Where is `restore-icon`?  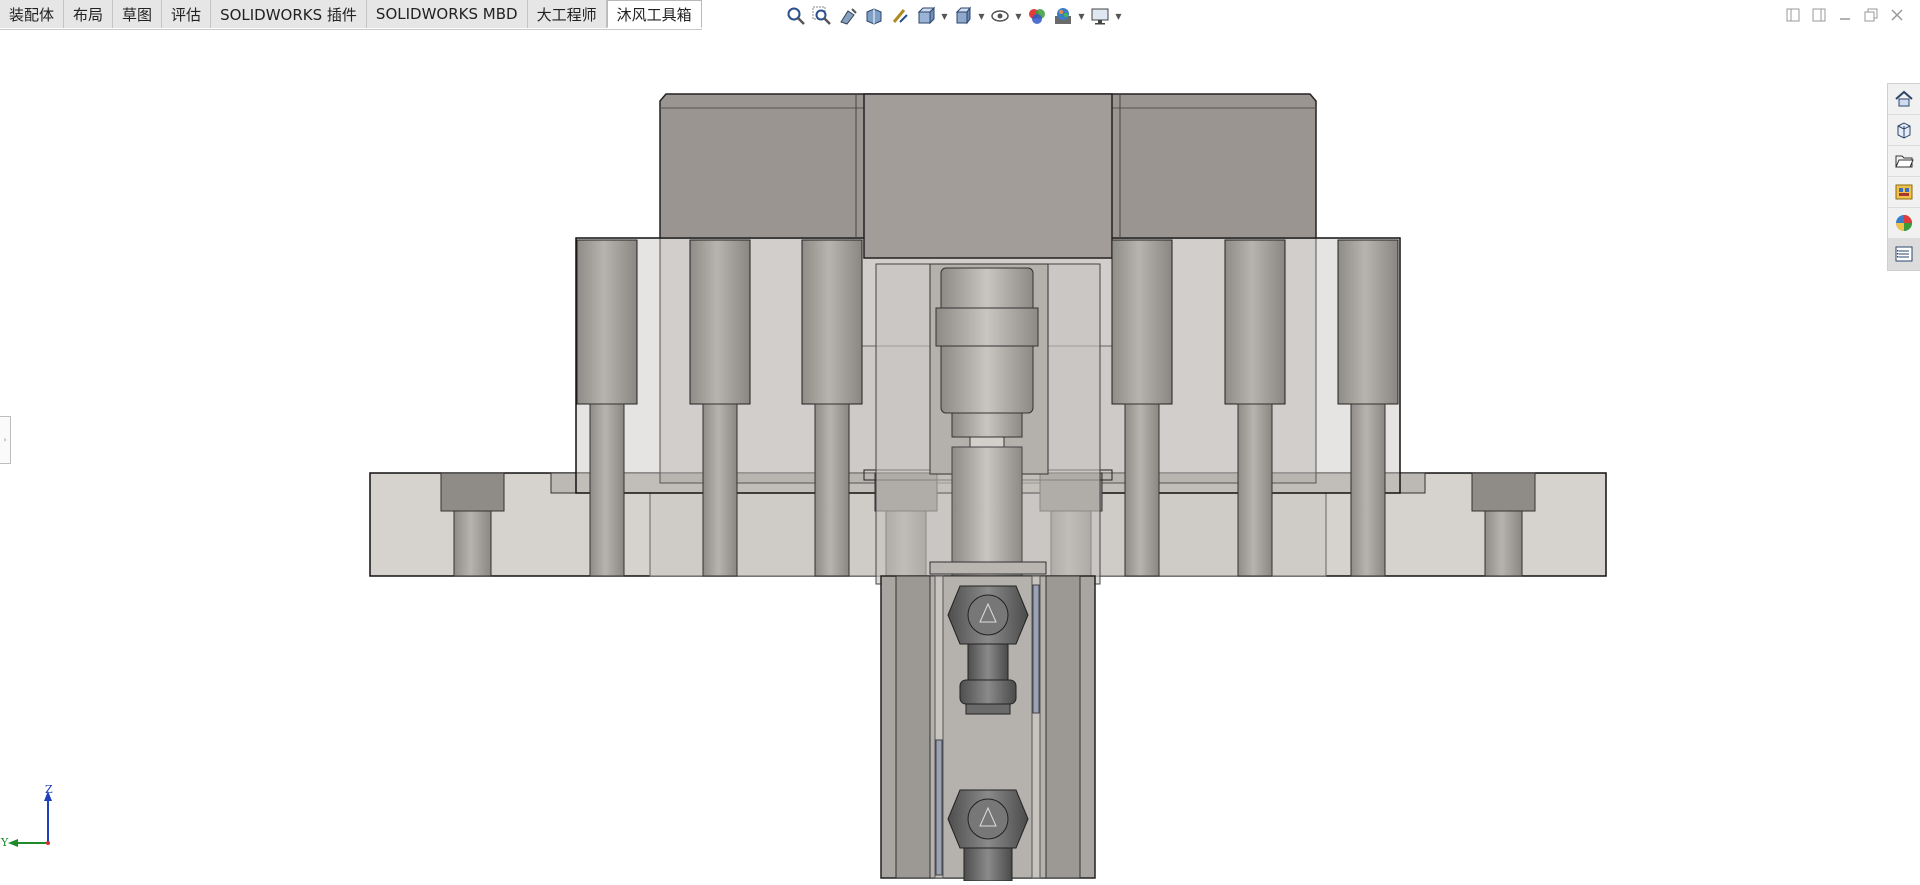
restore-icon is located at coordinates (1871, 15).